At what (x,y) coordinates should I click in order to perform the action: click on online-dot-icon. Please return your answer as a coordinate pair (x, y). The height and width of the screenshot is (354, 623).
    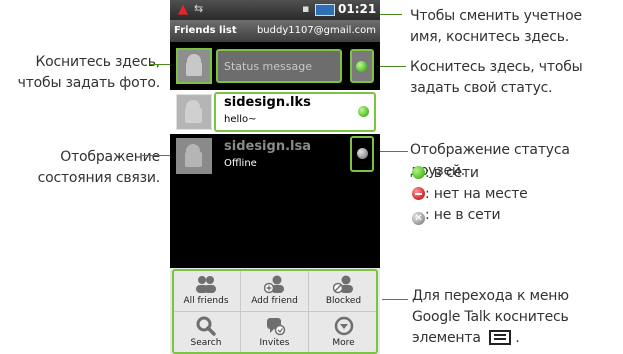
    Looking at the image, I should click on (418, 172).